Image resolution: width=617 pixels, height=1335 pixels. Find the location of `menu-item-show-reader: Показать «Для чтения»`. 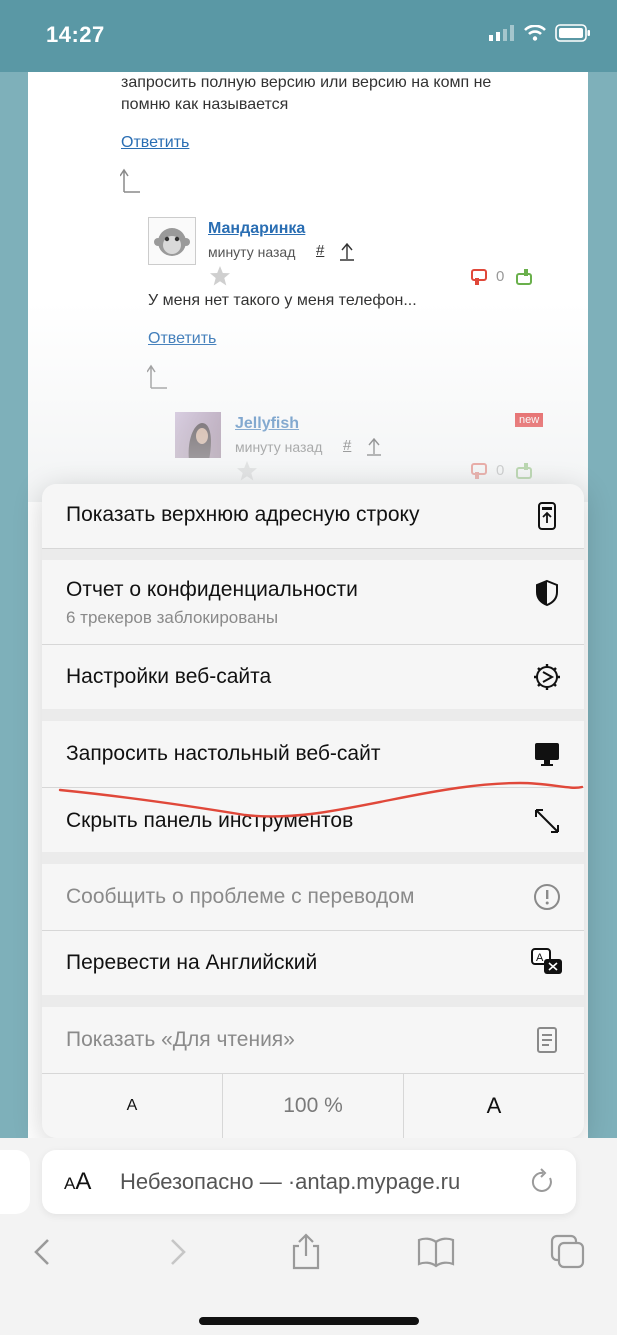

menu-item-show-reader: Показать «Для чтения» is located at coordinates (313, 1040).